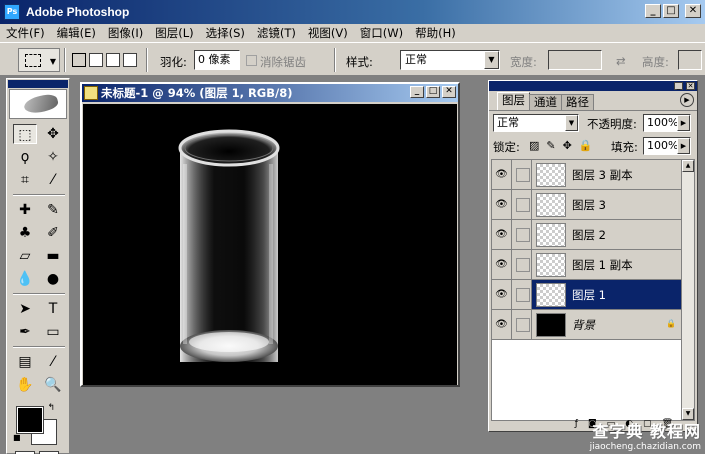 The image size is (705, 454). Describe the element at coordinates (567, 145) in the screenshot. I see `lock-position-icon: ✥` at that location.